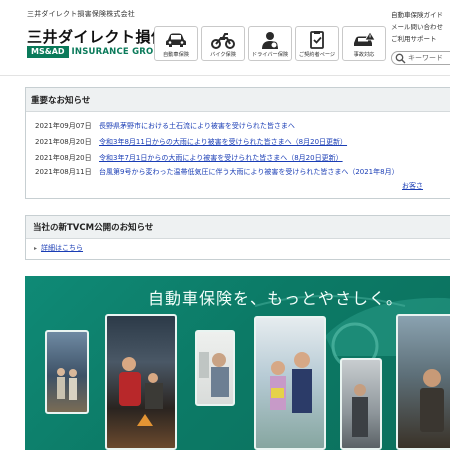 This screenshot has width=450, height=450. Describe the element at coordinates (364, 55) in the screenshot. I see `nav-label: 事故対応` at that location.